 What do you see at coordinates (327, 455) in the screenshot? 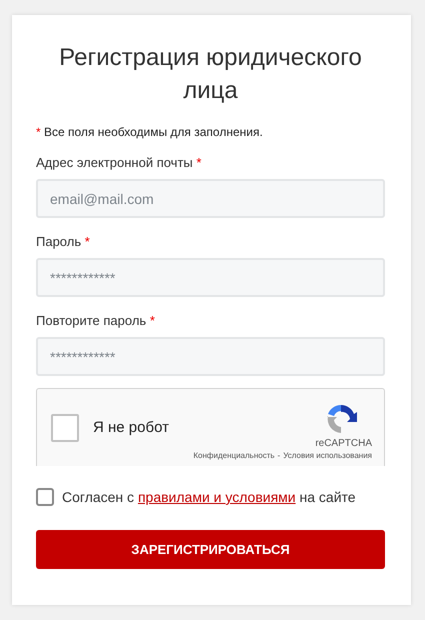
I see `terms-link: Условия использования` at bounding box center [327, 455].